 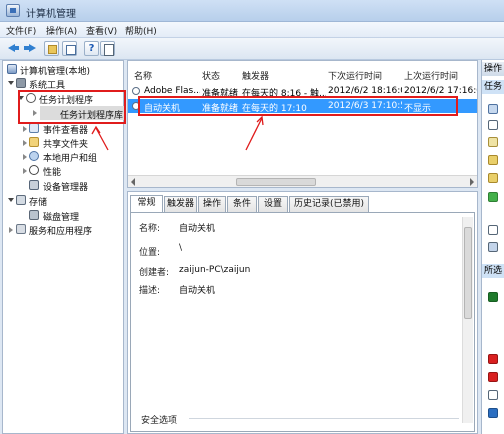 I want to click on tree-item-local-users-groups: 本地用户和组, so click(x=70, y=157).